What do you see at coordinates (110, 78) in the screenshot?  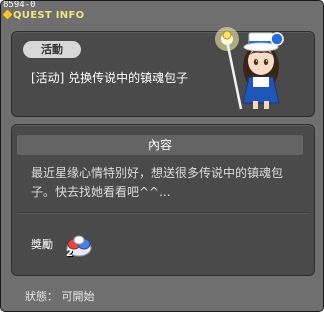 I see `quest-name: [活动] 兑换传说中的镇魂包子` at bounding box center [110, 78].